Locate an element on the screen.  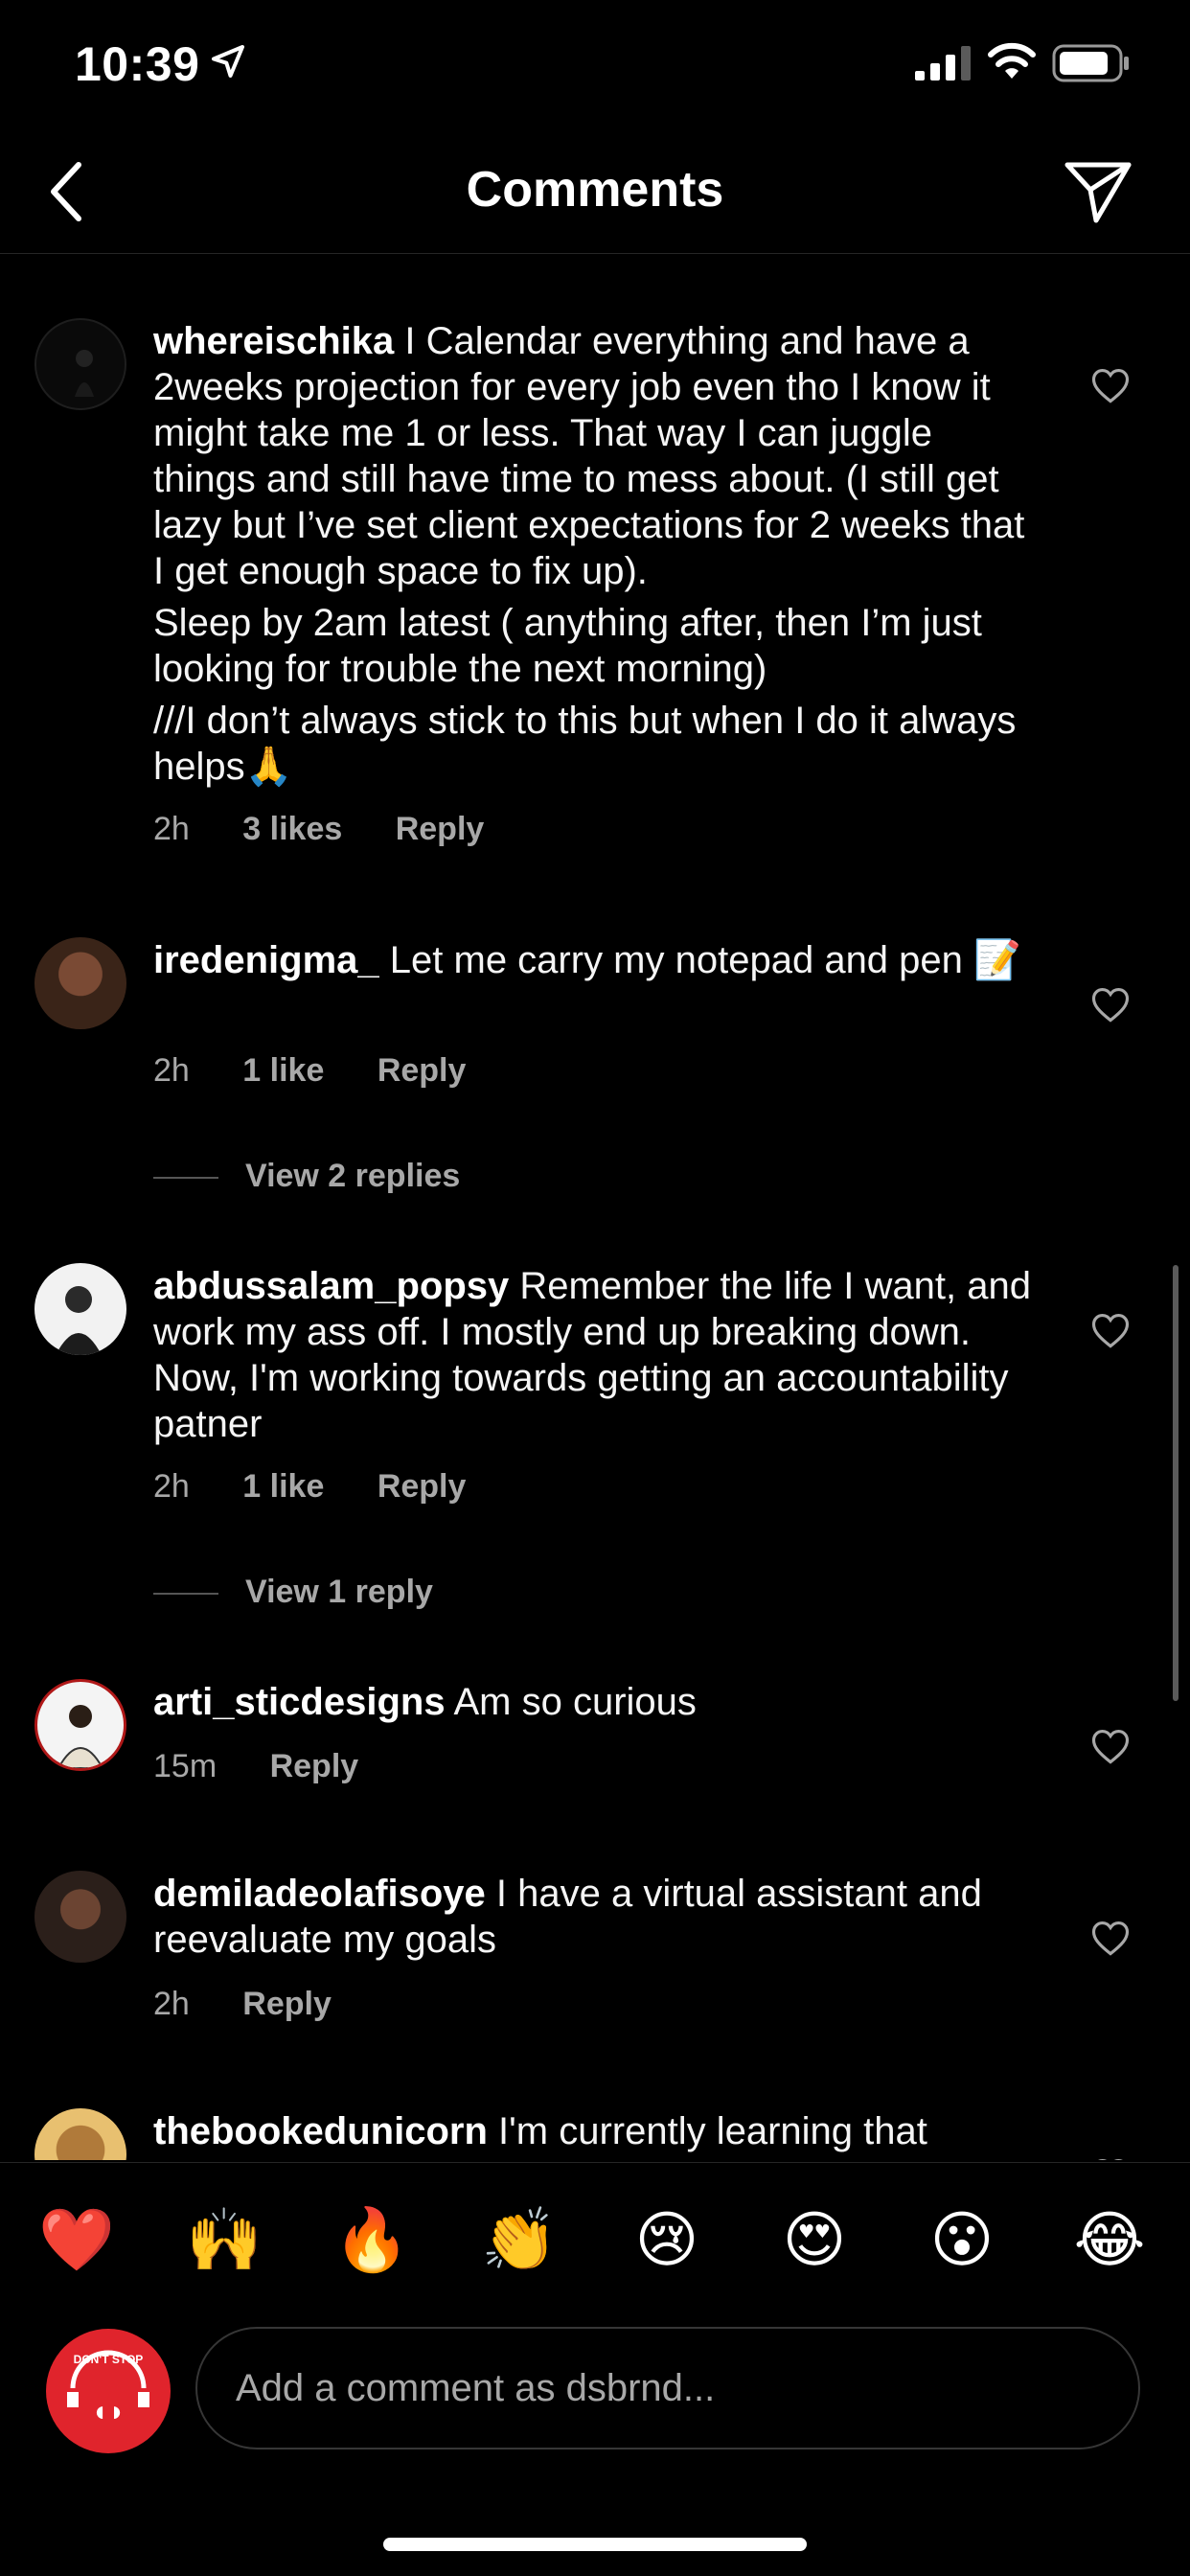
comment-username: thebookedunicorn is located at coordinates (320, 2131).